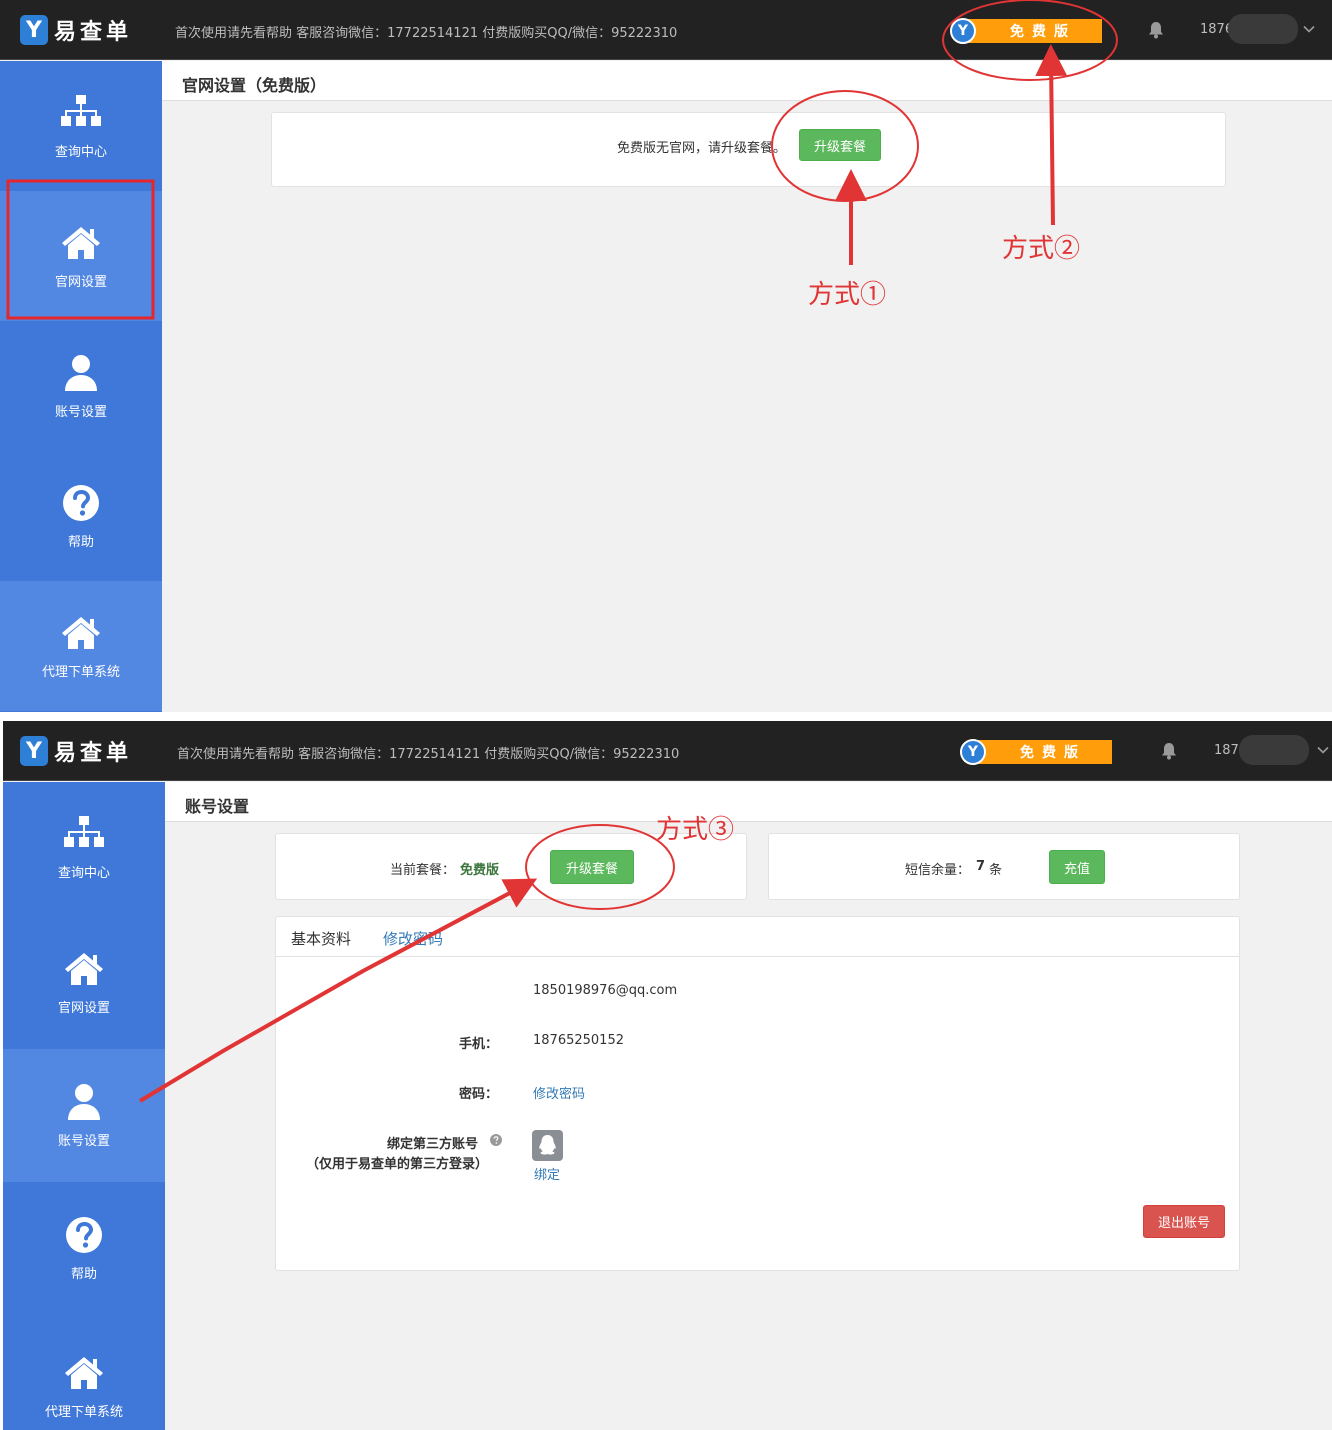 The width and height of the screenshot is (1332, 1430). Describe the element at coordinates (695, 830) in the screenshot. I see `annotation-method-3: 方式③` at that location.